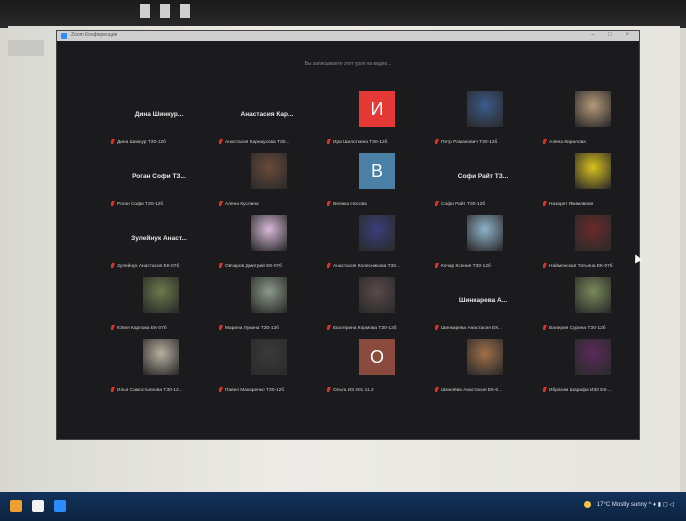 The width and height of the screenshot is (686, 521). Describe the element at coordinates (483, 183) in the screenshot. I see `participant-tile: Софи Райт ТЗ... Софи Райт ТЗ0-12б` at that location.